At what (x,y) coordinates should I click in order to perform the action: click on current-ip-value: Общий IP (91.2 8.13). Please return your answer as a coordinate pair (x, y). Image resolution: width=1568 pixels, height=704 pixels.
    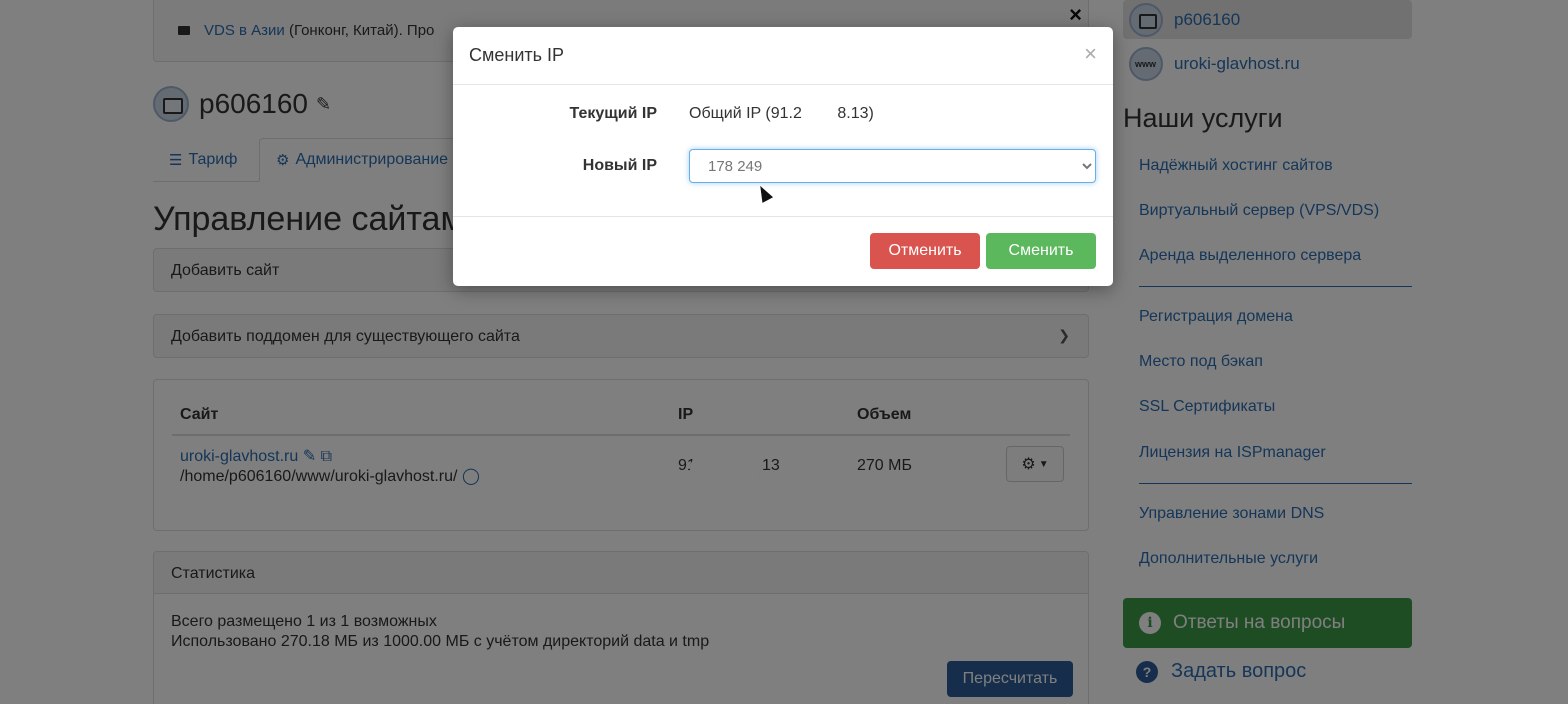
    Looking at the image, I should click on (781, 113).